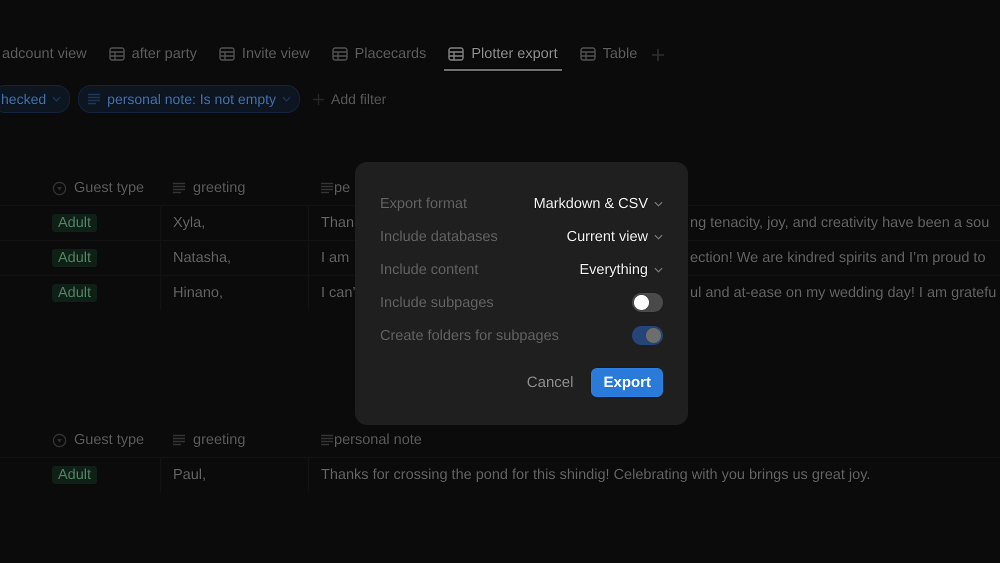  Describe the element at coordinates (429, 270) in the screenshot. I see `setting-label: Include content` at that location.